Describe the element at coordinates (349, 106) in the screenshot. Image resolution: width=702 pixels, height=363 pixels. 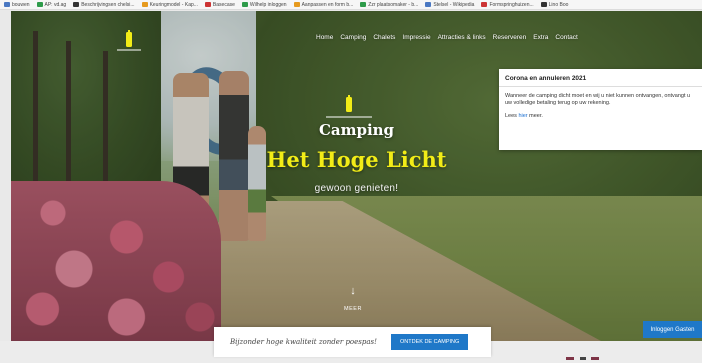
I see `lantern-icon` at that location.